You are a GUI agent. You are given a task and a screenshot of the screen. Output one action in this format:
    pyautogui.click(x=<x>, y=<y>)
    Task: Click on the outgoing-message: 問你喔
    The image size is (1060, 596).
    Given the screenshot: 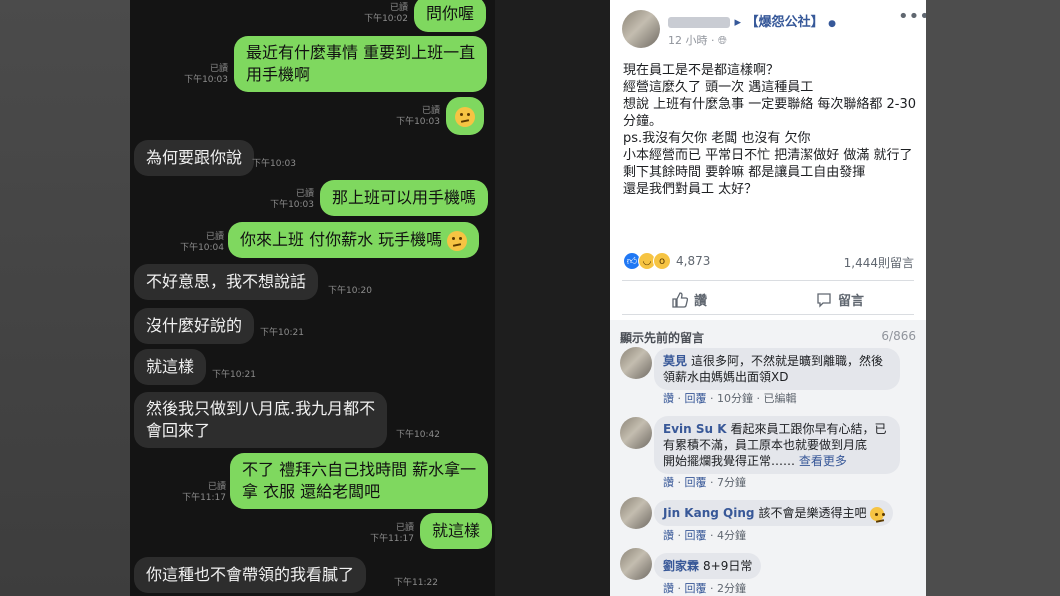 What is the action you would take?
    pyautogui.click(x=450, y=16)
    